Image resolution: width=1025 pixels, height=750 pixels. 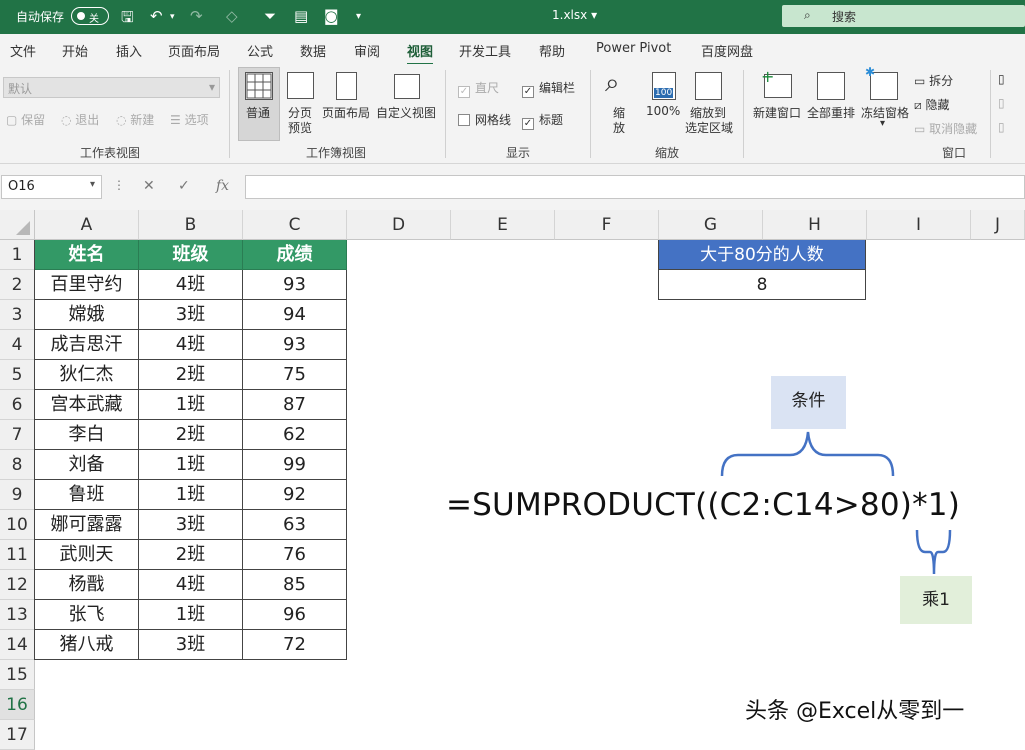 What do you see at coordinates (936, 600) in the screenshot?
I see `multiply-note: 乘1` at bounding box center [936, 600].